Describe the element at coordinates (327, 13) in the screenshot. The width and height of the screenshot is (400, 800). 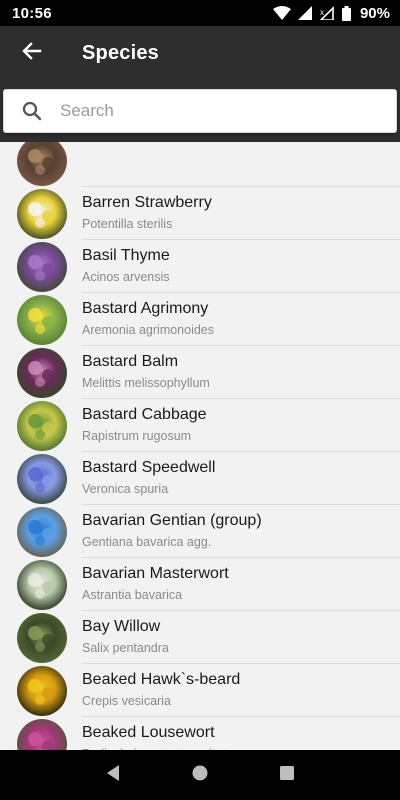
I see `signal-roaming-icon: x` at that location.